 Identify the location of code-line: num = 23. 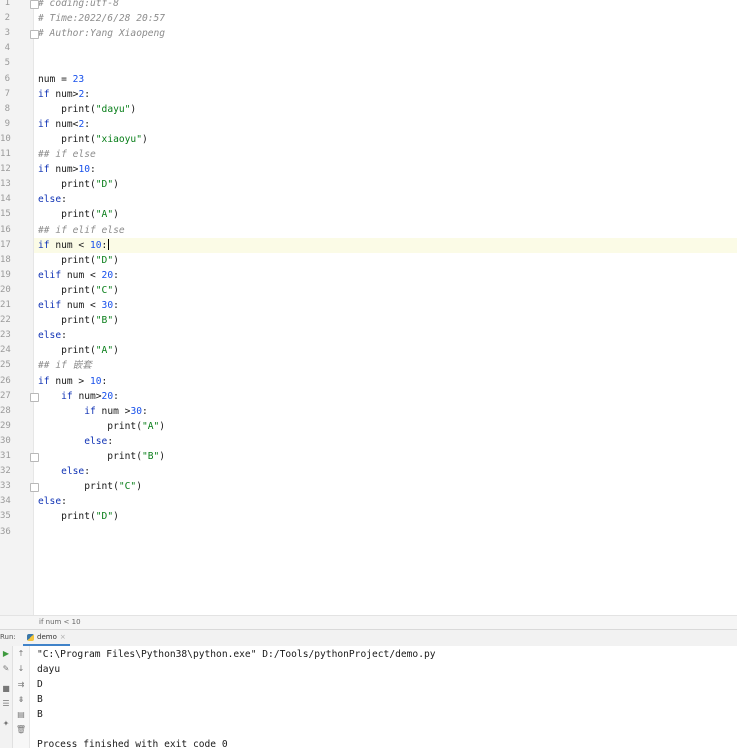
(61, 79).